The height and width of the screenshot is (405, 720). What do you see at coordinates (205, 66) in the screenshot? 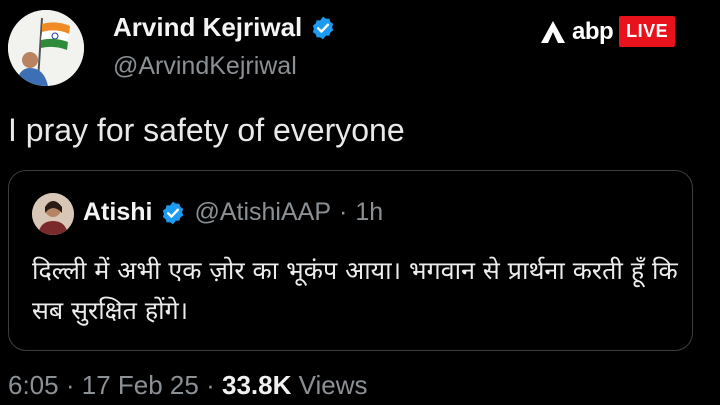
I see `author-handle: @ArvindKejriwal` at bounding box center [205, 66].